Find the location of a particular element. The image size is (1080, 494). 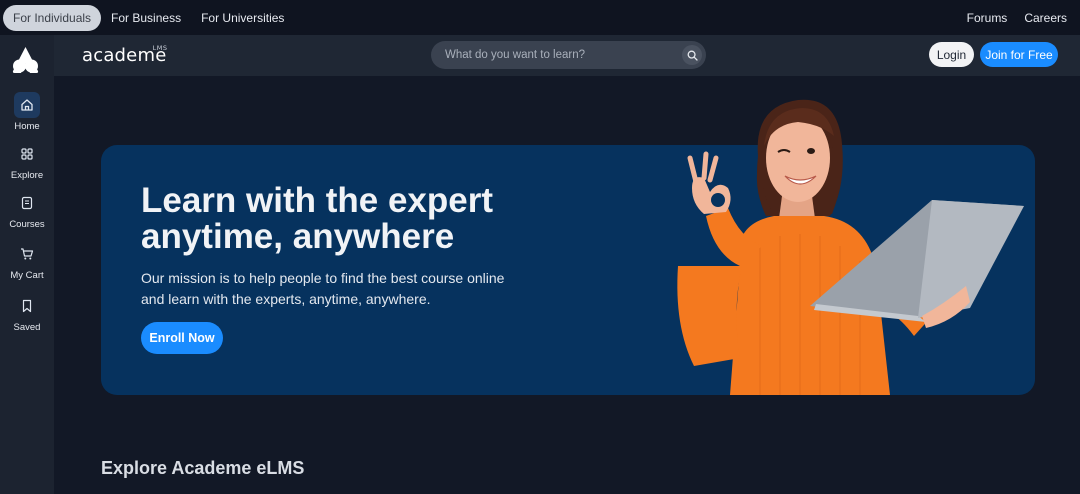

sidebar-item-label: Home is located at coordinates (27, 126).